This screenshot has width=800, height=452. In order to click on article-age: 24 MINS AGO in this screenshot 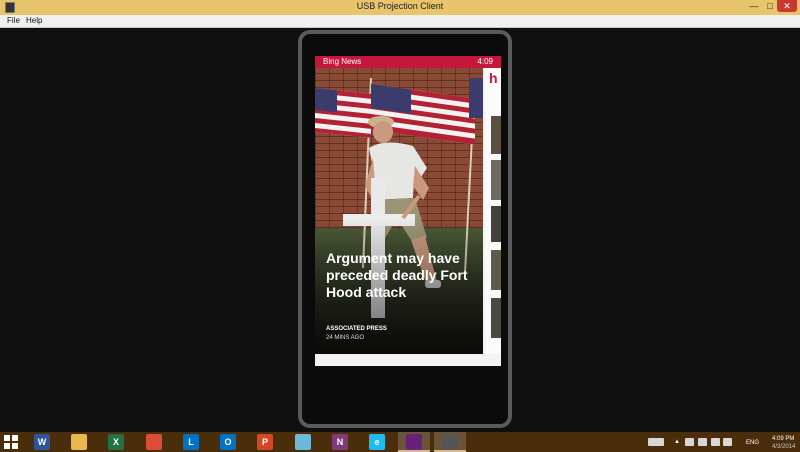, I will do `click(345, 338)`.